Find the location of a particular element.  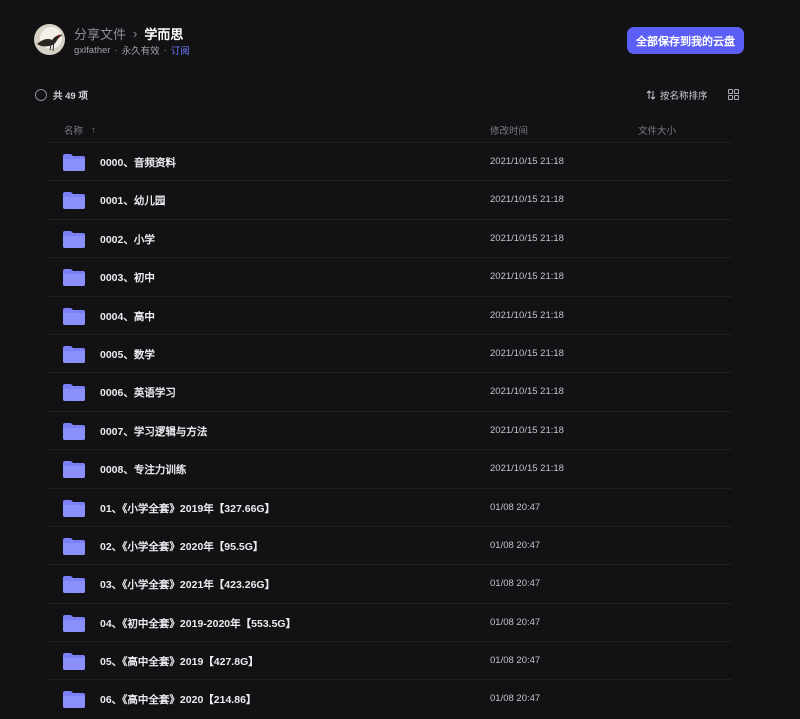

column-name-label: 名称 is located at coordinates (74, 131).